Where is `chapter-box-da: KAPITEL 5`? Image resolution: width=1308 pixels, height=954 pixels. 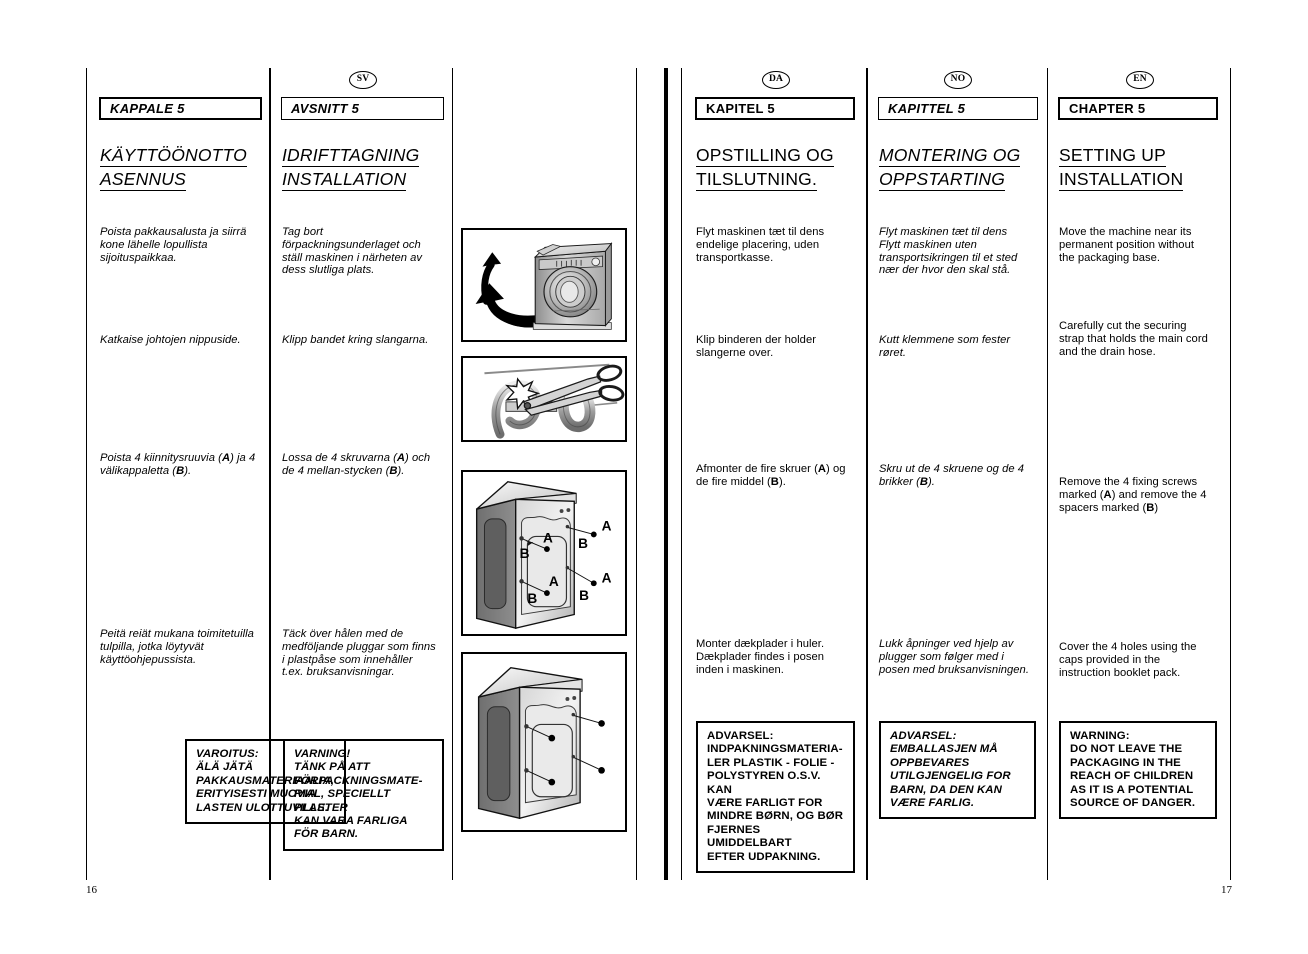
chapter-box-da: KAPITEL 5 is located at coordinates (775, 108).